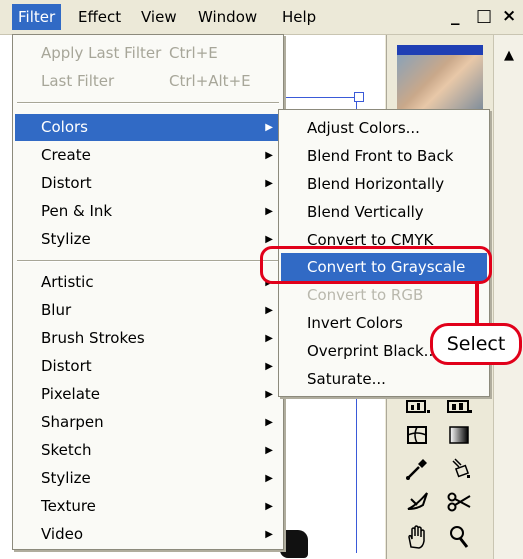 This screenshot has height=559, width=523. I want to click on menu-item-apply-last-filter: Apply Last Filter Ctrl+E, so click(148, 53).